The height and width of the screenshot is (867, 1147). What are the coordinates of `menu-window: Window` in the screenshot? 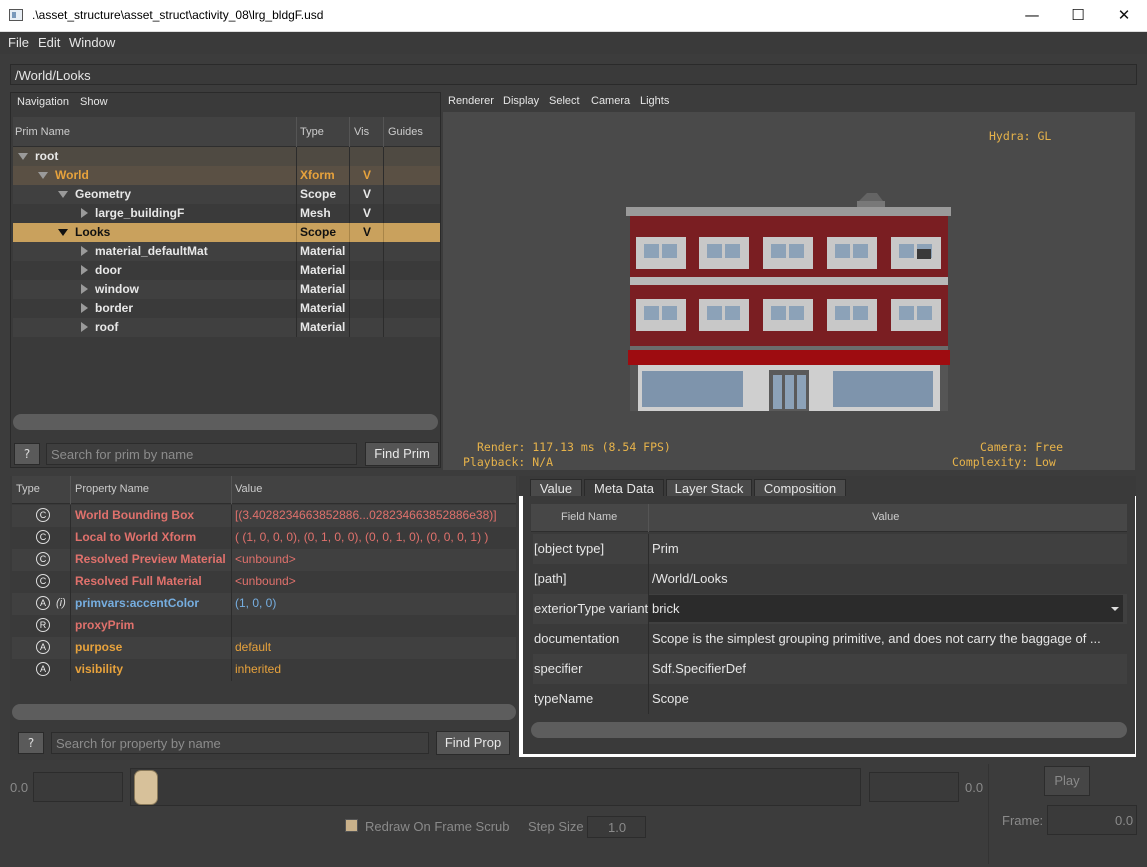 It's located at (92, 42).